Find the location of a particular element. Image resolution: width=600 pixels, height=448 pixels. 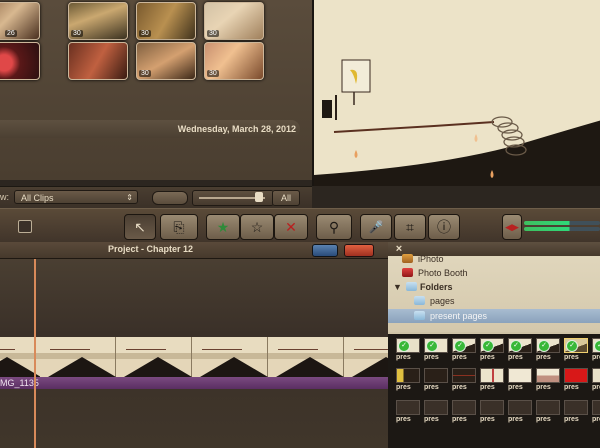

event-date: Wednesday, March 28, 2012 is located at coordinates (236, 129).